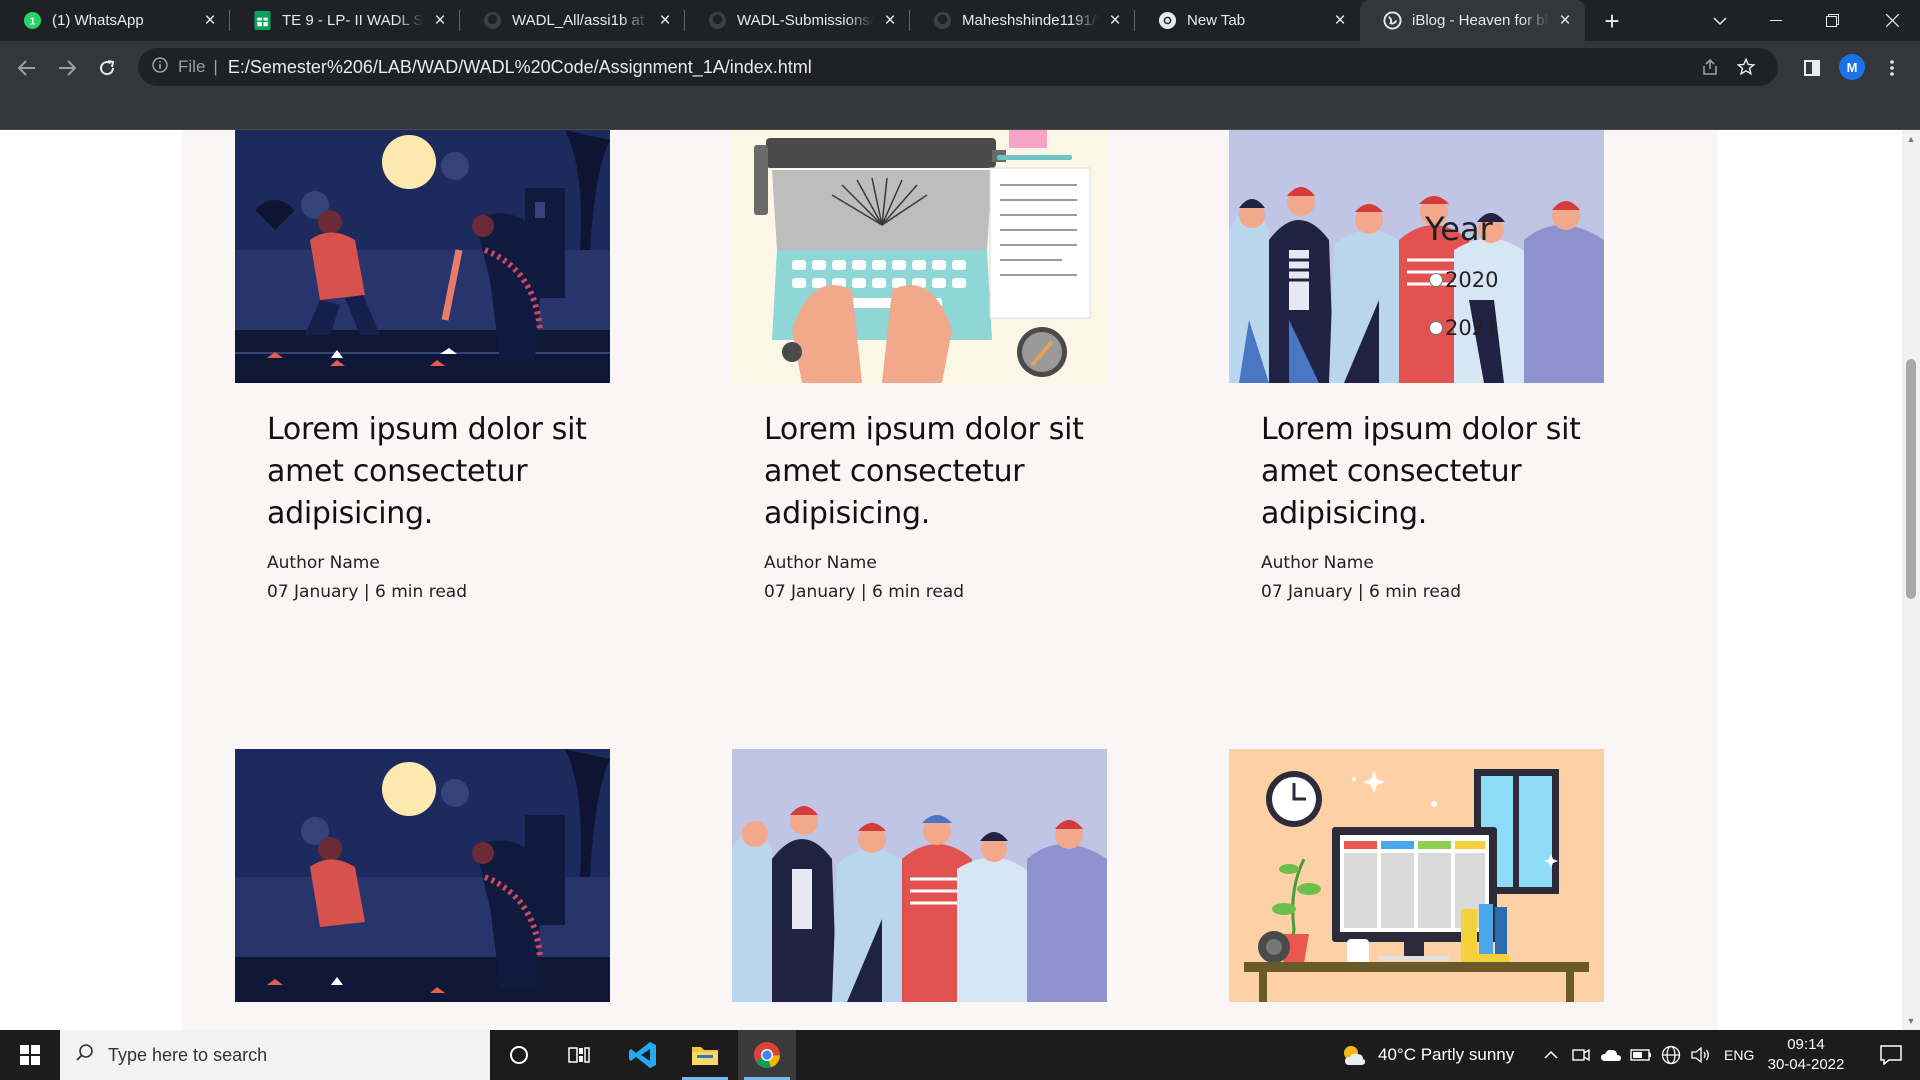 The image size is (1920, 1080). I want to click on clock-date: 30-04-2022, so click(1806, 1064).